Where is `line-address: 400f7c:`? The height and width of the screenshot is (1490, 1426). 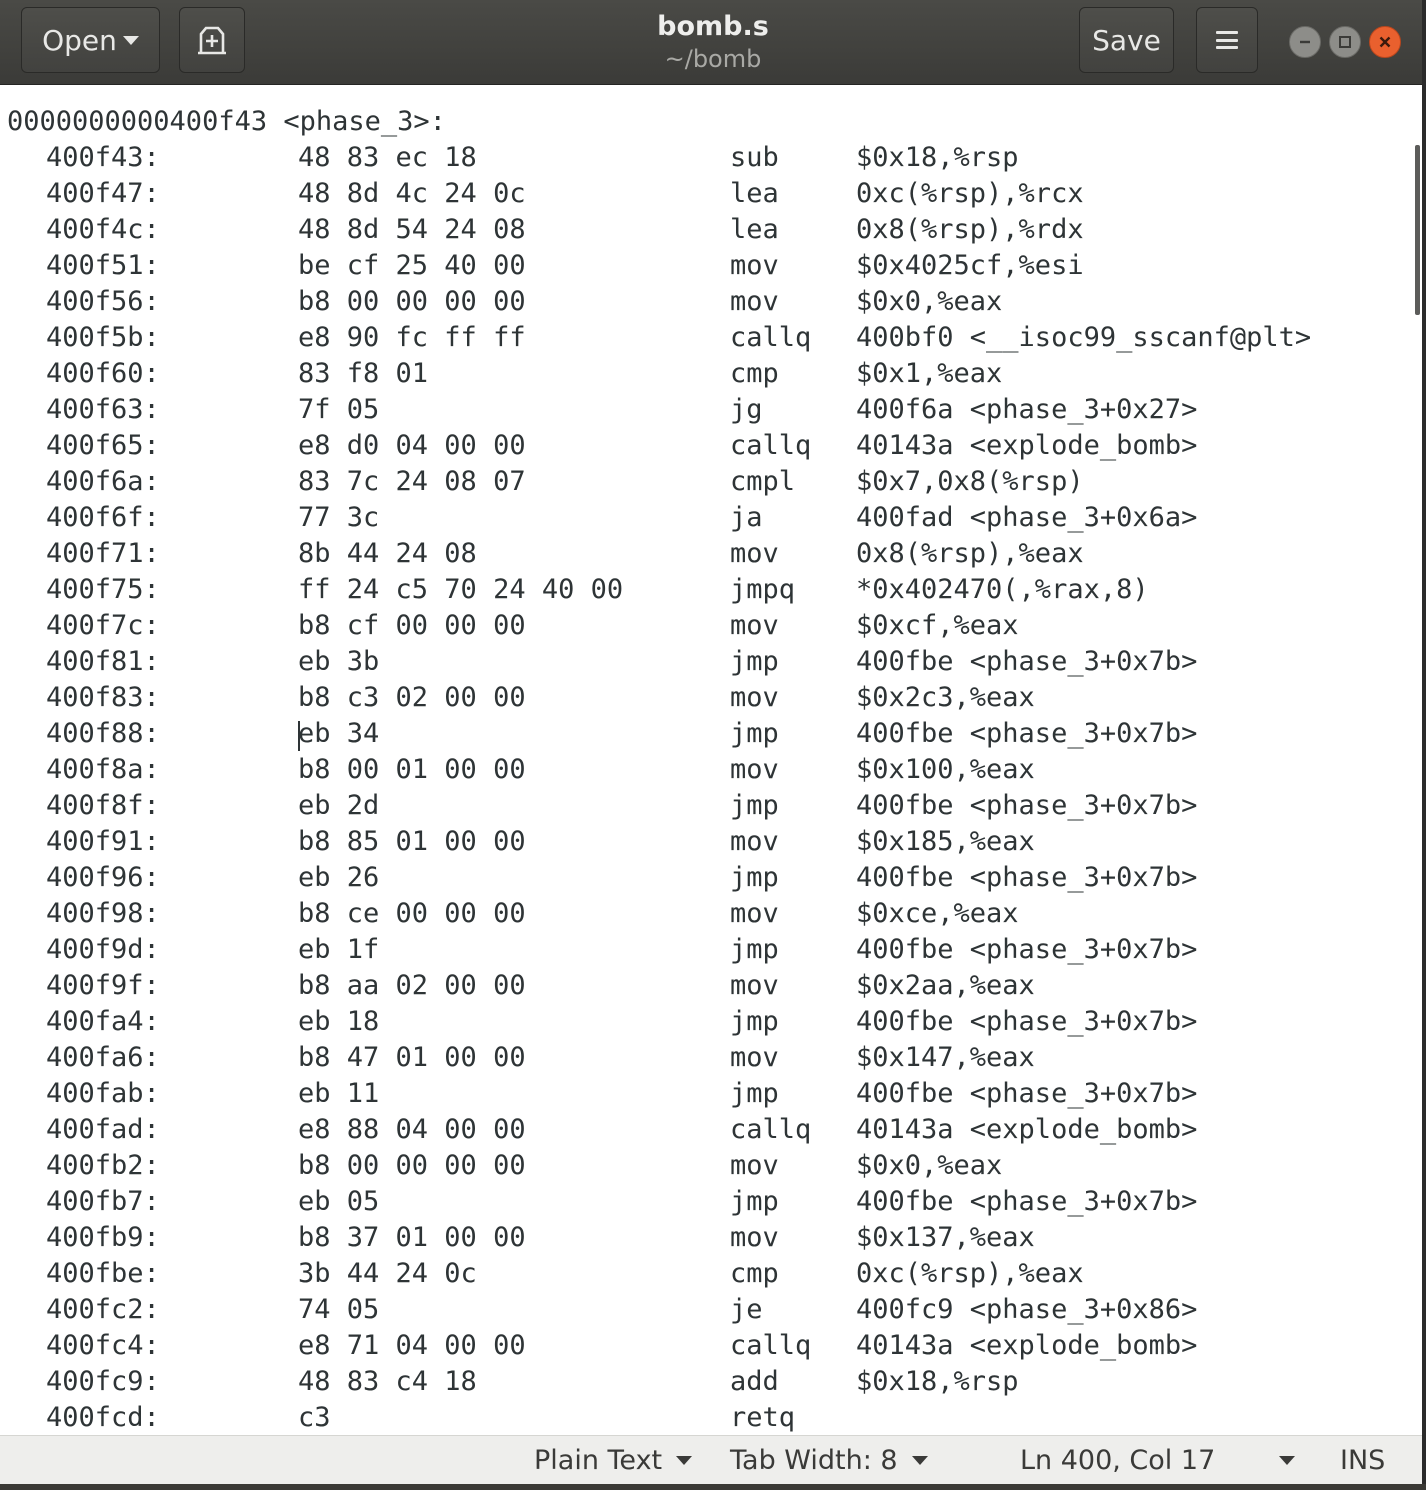 line-address: 400f7c: is located at coordinates (103, 625).